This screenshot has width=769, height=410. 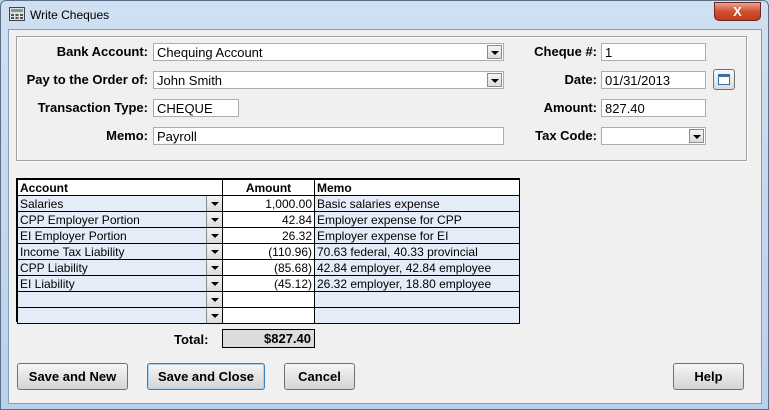 What do you see at coordinates (120, 283) in the screenshot?
I see `account-cell: EI Liability` at bounding box center [120, 283].